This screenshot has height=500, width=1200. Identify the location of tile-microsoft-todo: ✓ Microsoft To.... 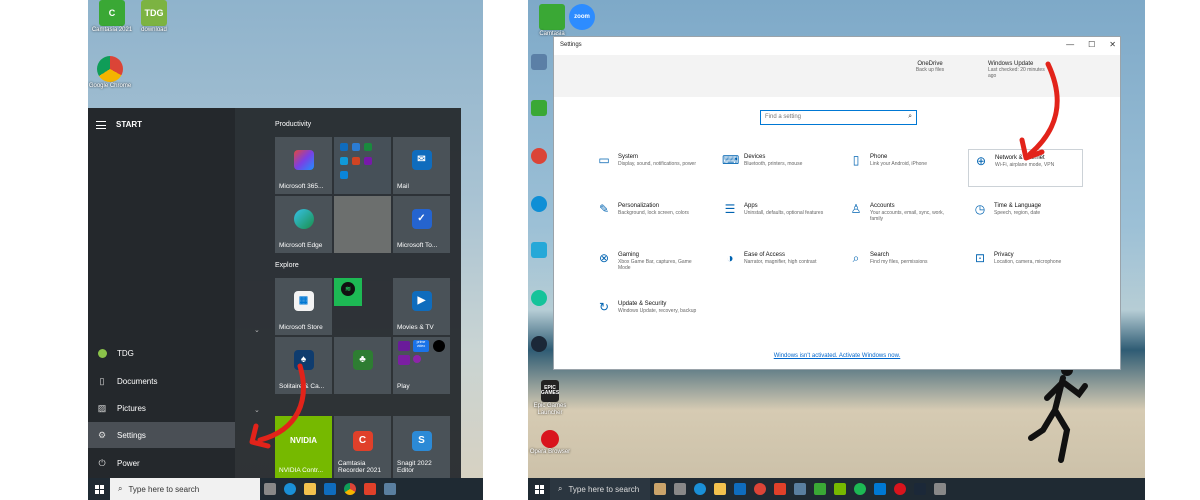
(421, 224).